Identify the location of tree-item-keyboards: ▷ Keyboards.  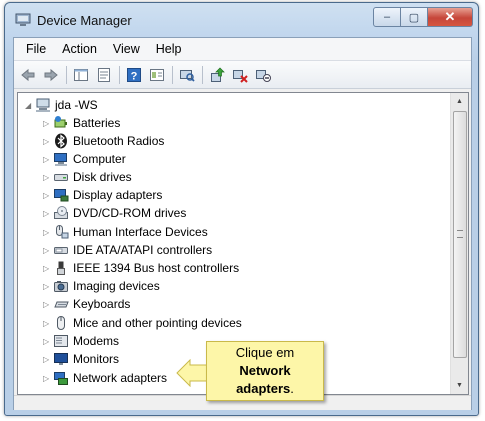
(86, 304).